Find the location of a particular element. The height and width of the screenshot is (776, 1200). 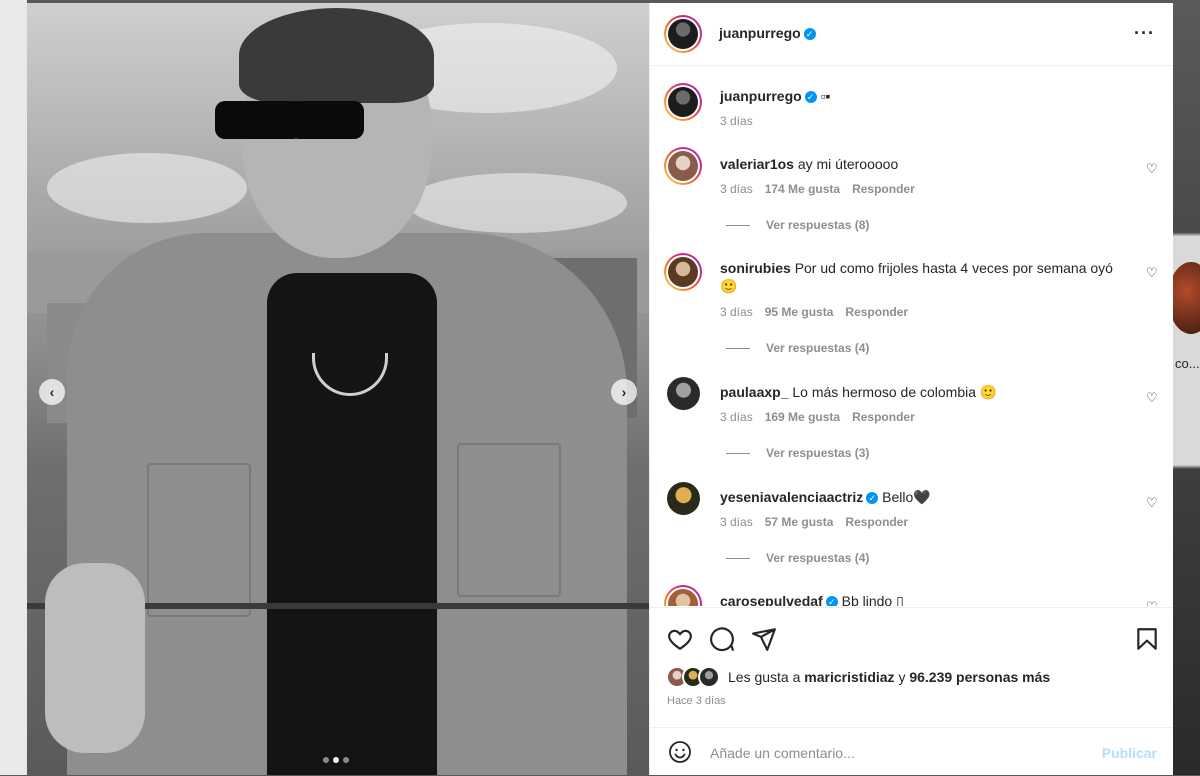

comment-body: yeseniavalenciaactriz ✓ Bello🖤 is located at coordinates (920, 497).